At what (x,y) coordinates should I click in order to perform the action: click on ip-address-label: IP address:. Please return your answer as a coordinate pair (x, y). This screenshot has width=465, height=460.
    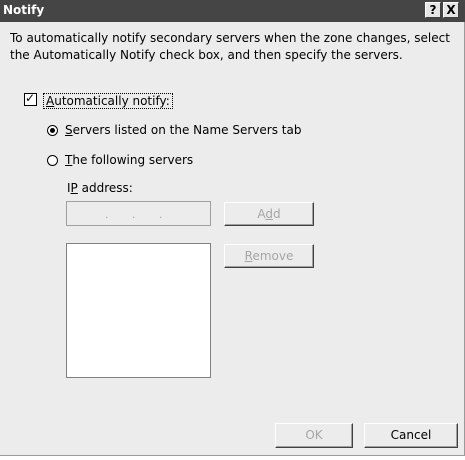
    Looking at the image, I should click on (100, 188).